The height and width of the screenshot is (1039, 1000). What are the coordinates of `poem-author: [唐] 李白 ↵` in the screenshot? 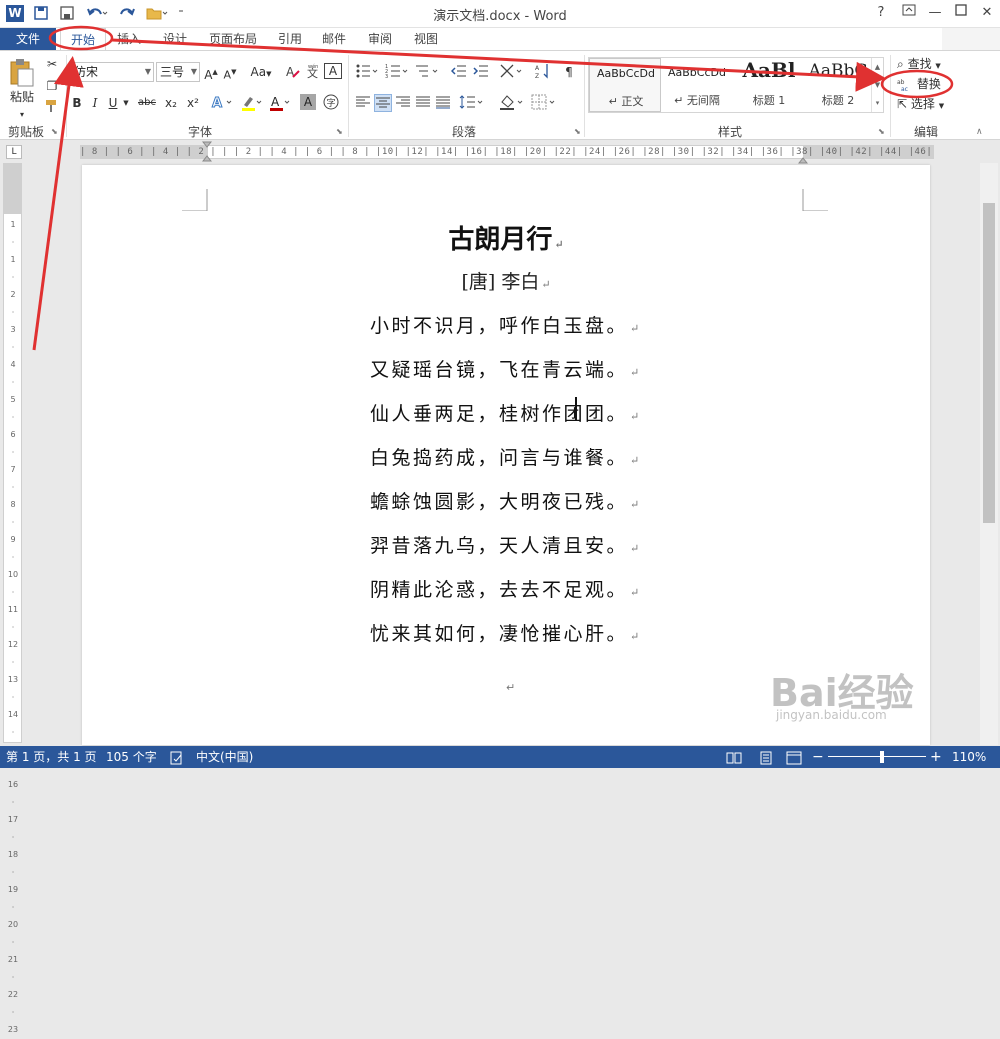 It's located at (506, 280).